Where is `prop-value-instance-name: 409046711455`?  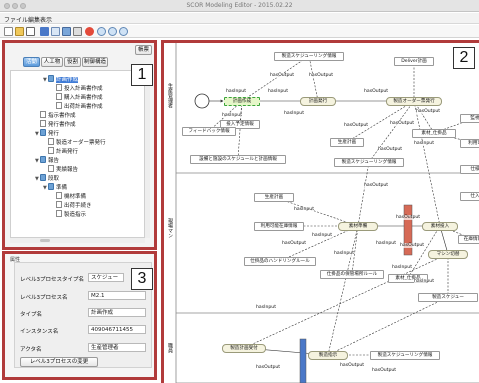
prop-value-instance-name: 409046711455 is located at coordinates (117, 329).